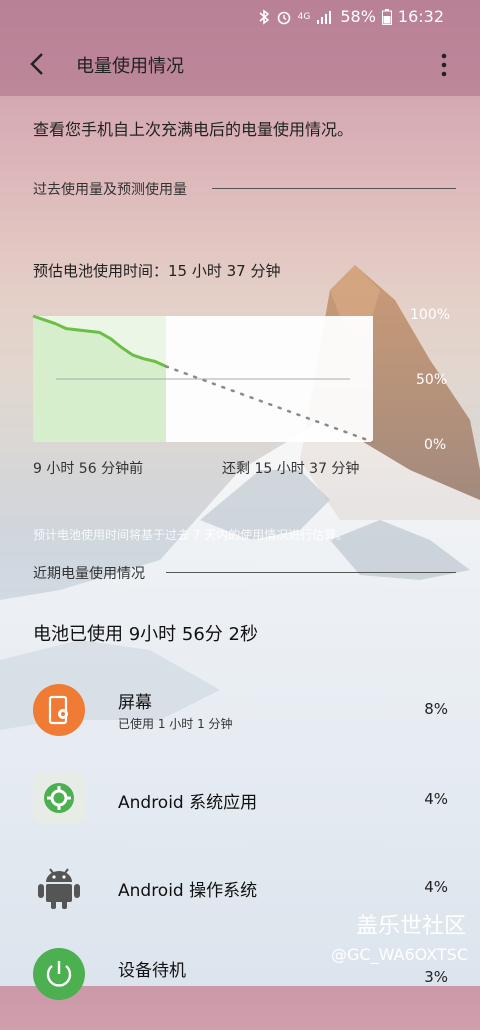 This screenshot has height=1030, width=480. I want to click on gear-icon, so click(59, 798).